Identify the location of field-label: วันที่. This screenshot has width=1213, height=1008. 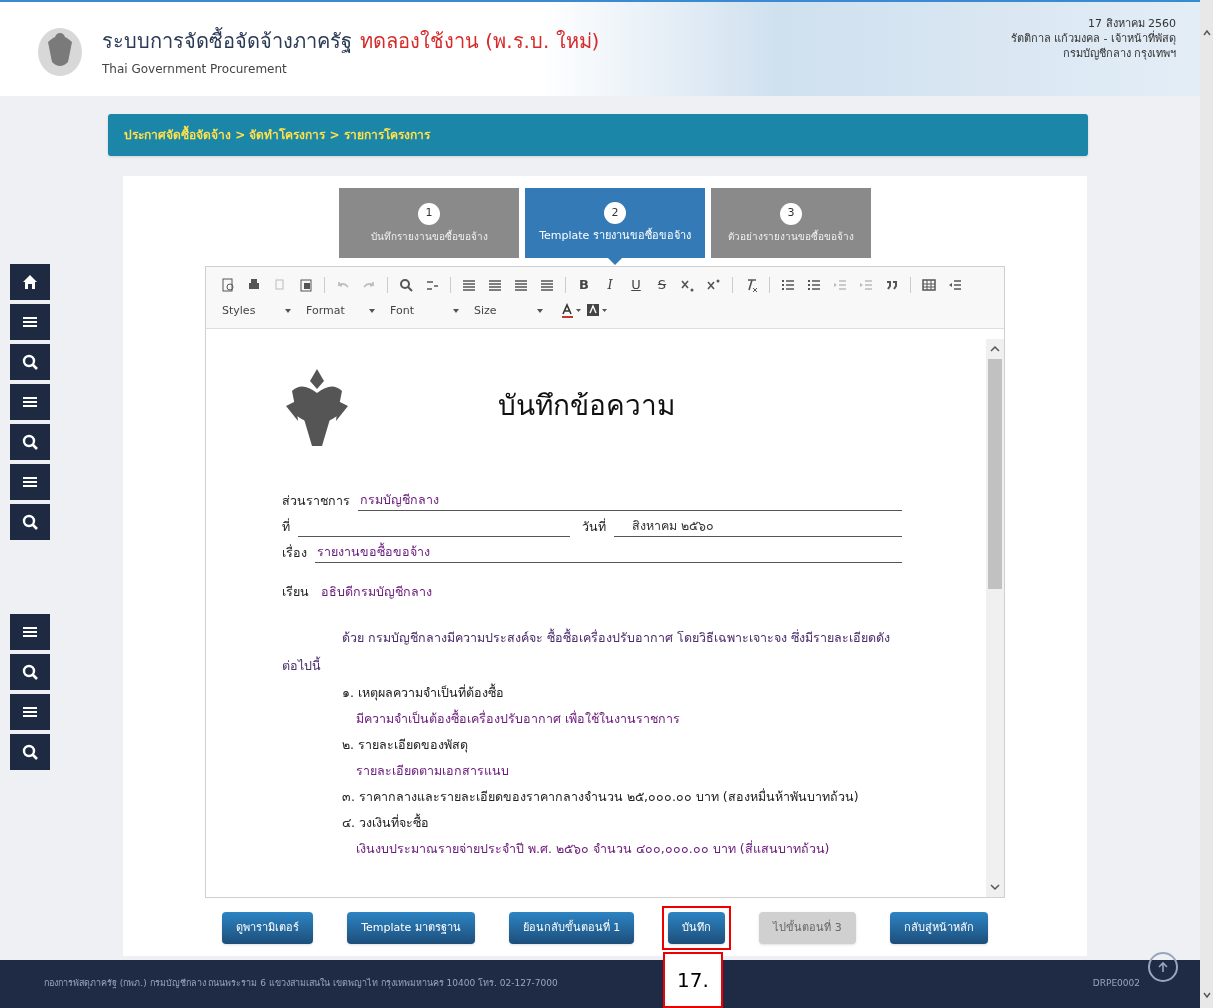
(594, 527).